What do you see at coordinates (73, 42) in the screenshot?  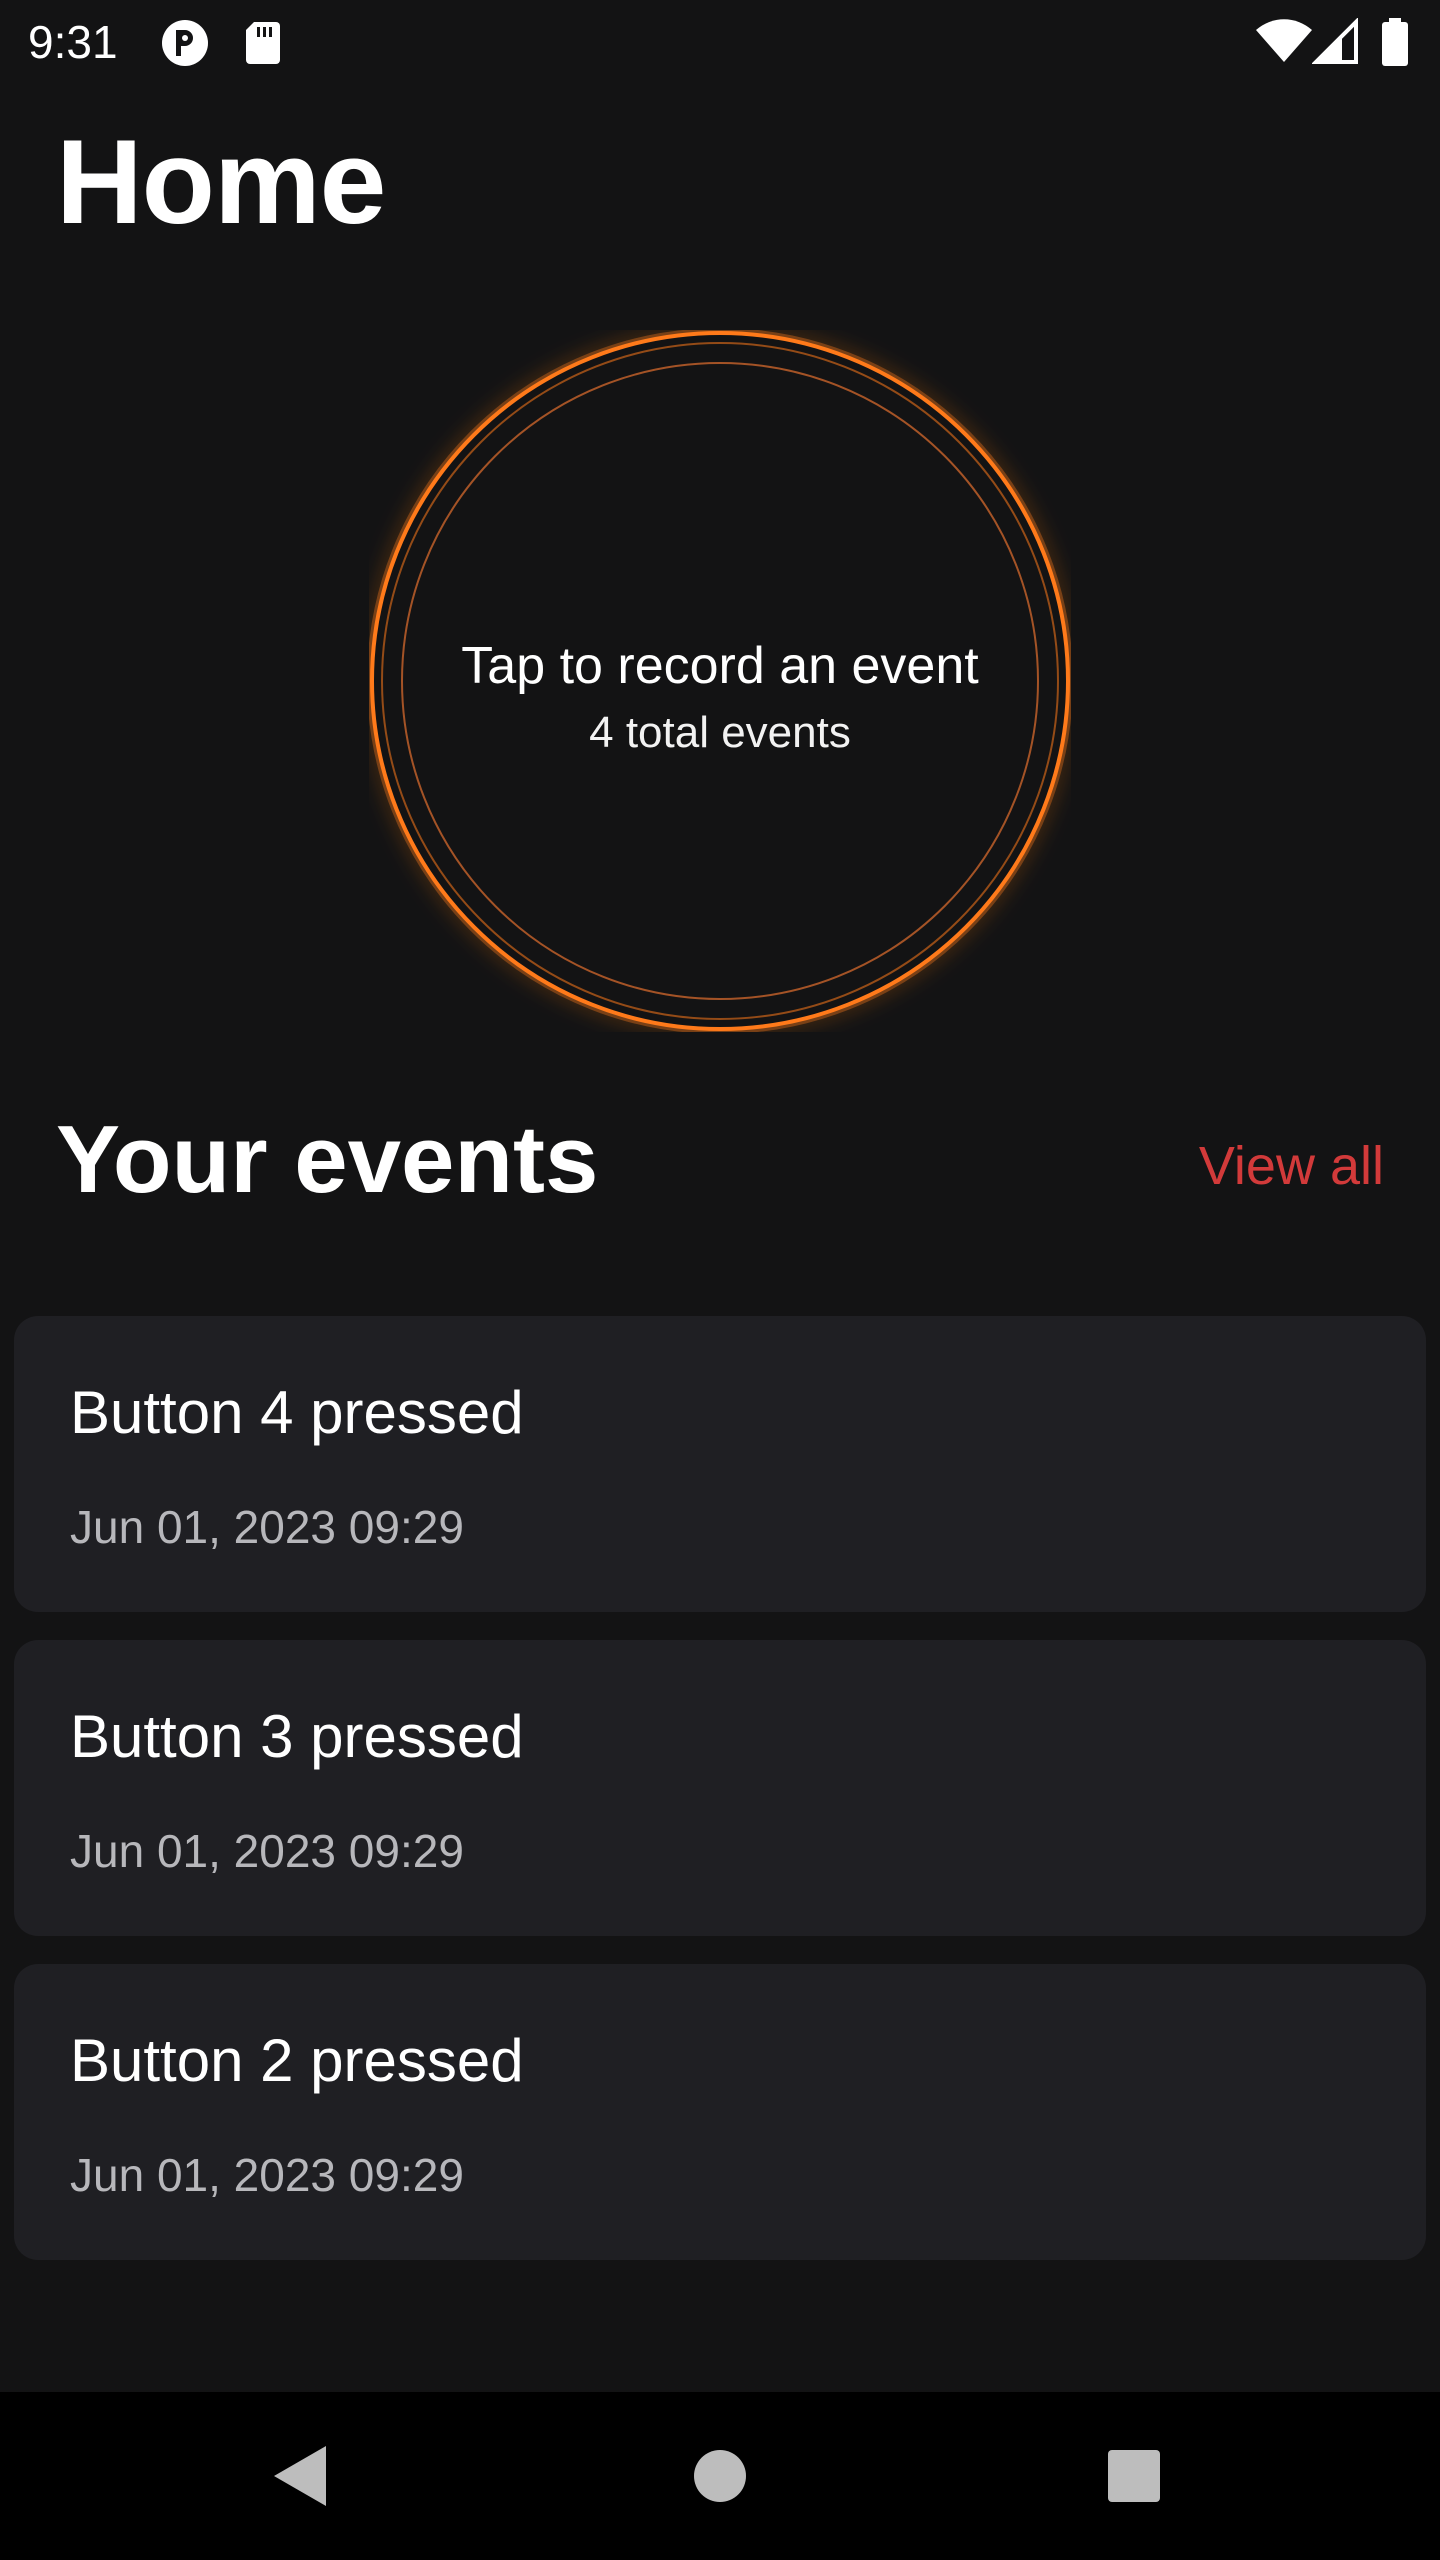 I see `status-time: 9:31` at bounding box center [73, 42].